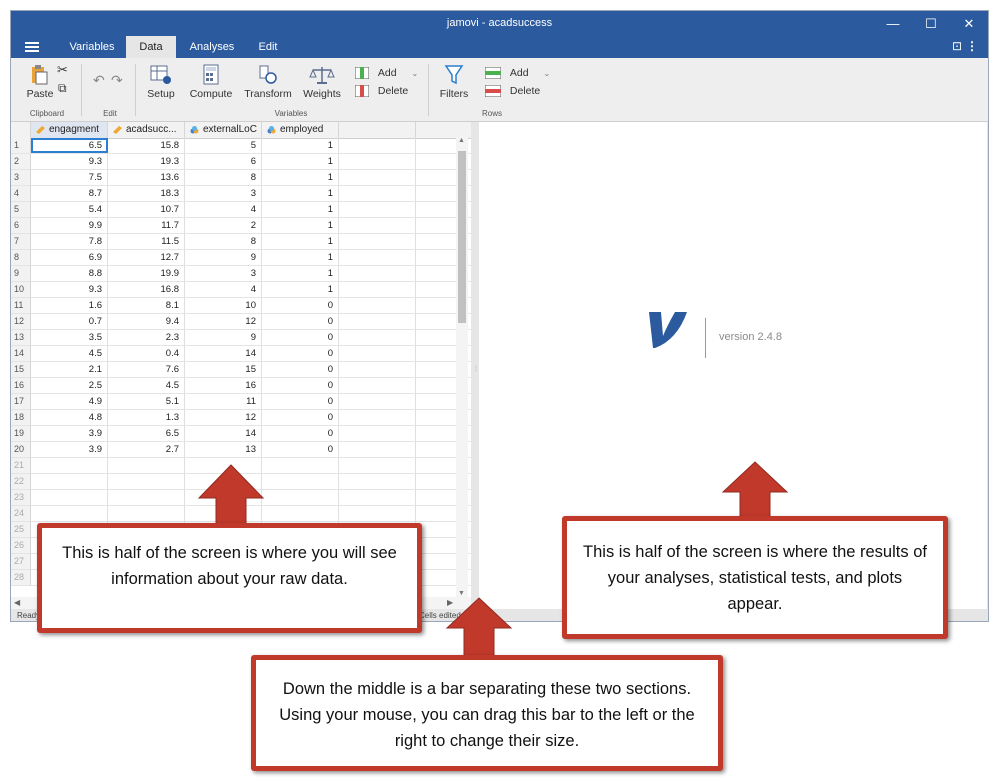 This screenshot has width=997, height=779. Describe the element at coordinates (268, 47) in the screenshot. I see `tab-edit: Edit` at that location.